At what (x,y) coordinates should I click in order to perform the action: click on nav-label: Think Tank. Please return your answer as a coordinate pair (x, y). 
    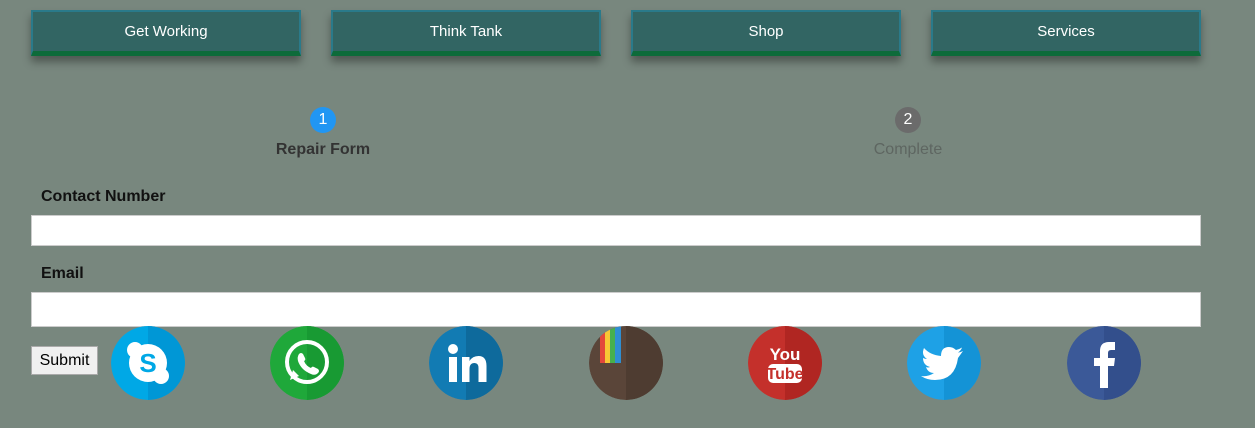
    Looking at the image, I should click on (466, 31).